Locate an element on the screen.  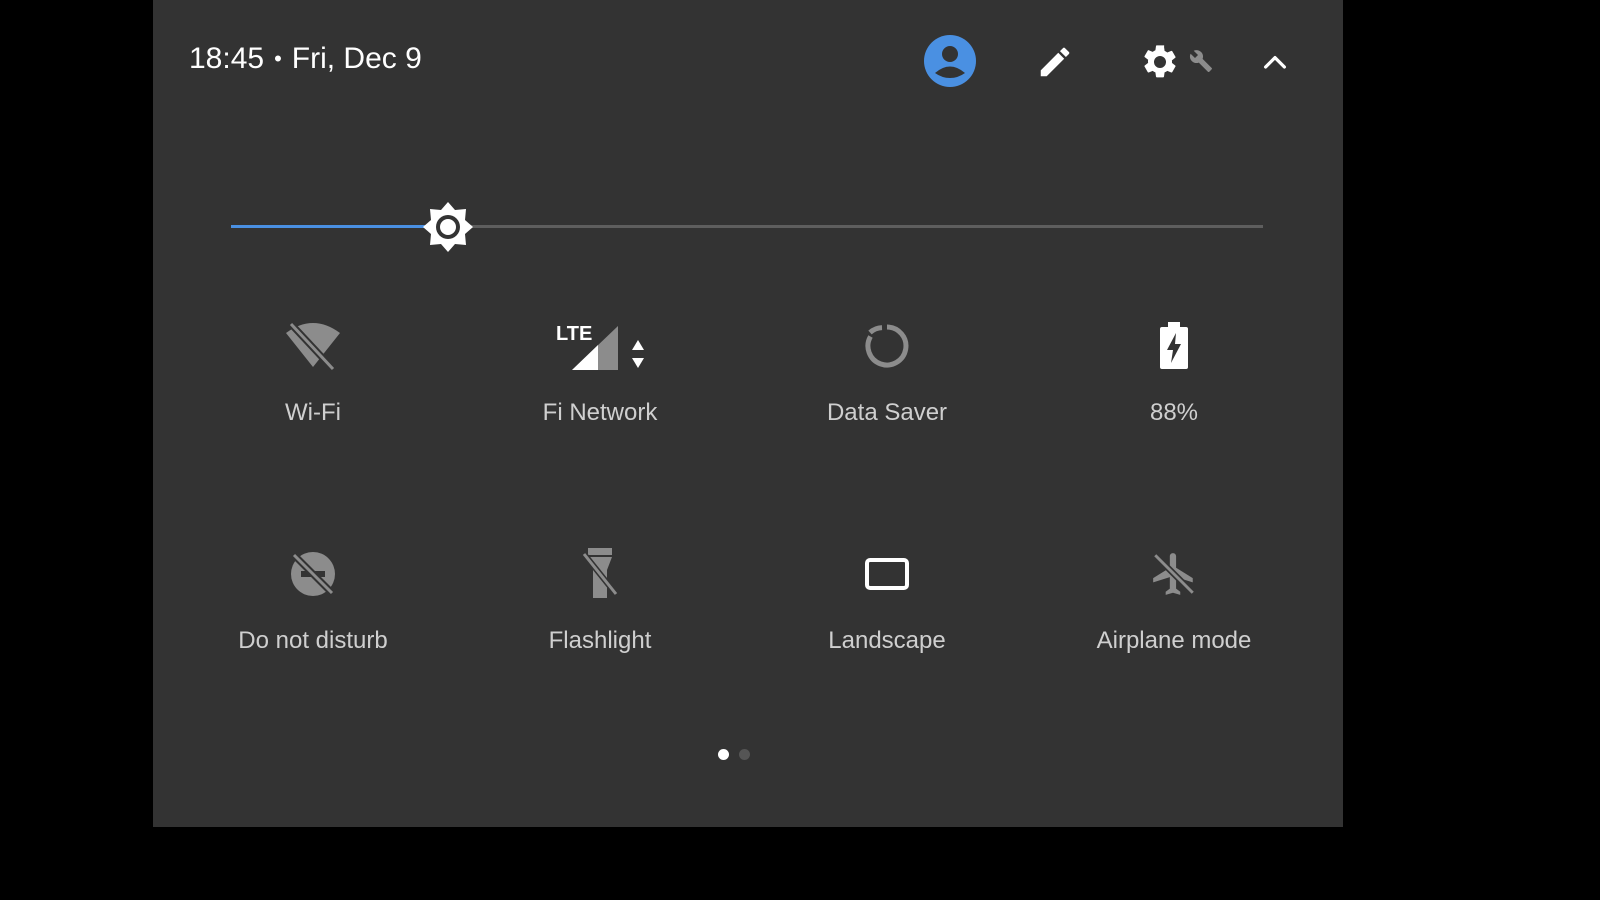
tile-label: Do not disturb is located at coordinates (313, 640).